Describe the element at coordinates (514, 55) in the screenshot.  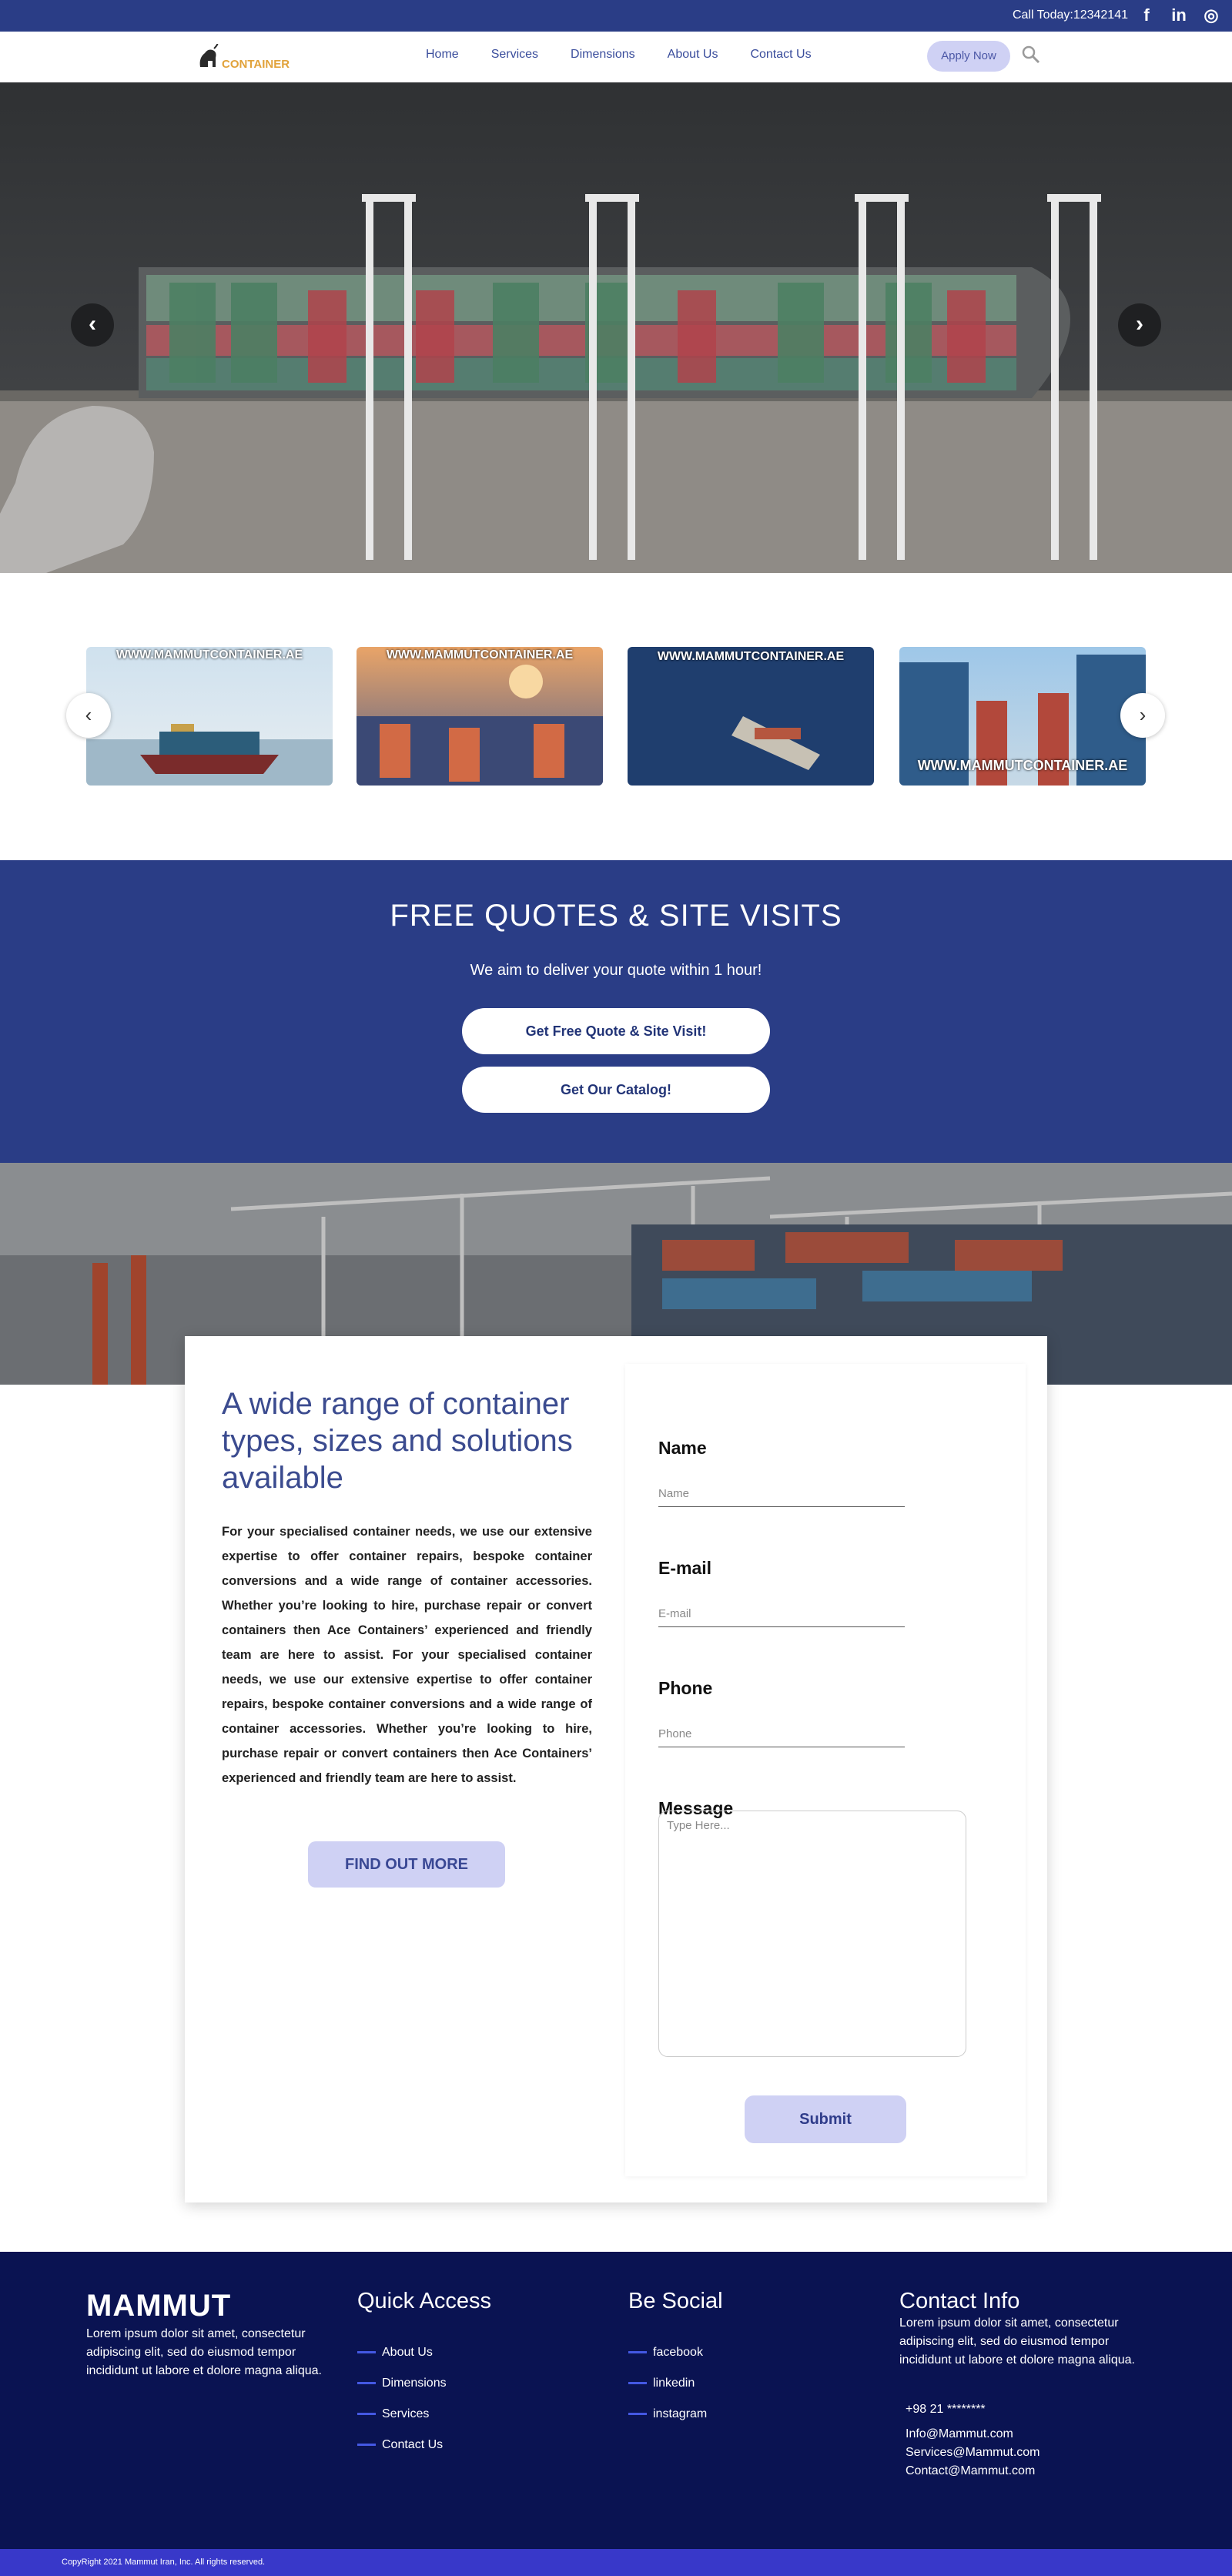
I see `nav-services: Services` at that location.